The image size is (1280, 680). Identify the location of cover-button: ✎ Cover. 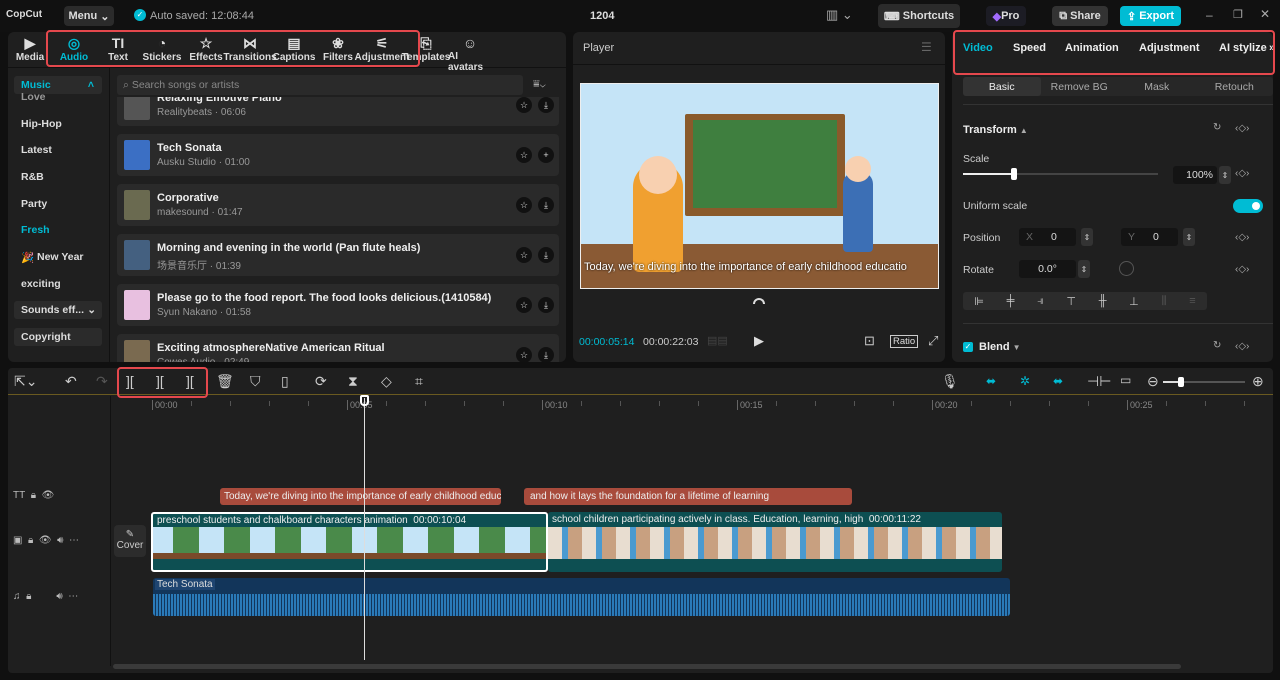
(130, 541).